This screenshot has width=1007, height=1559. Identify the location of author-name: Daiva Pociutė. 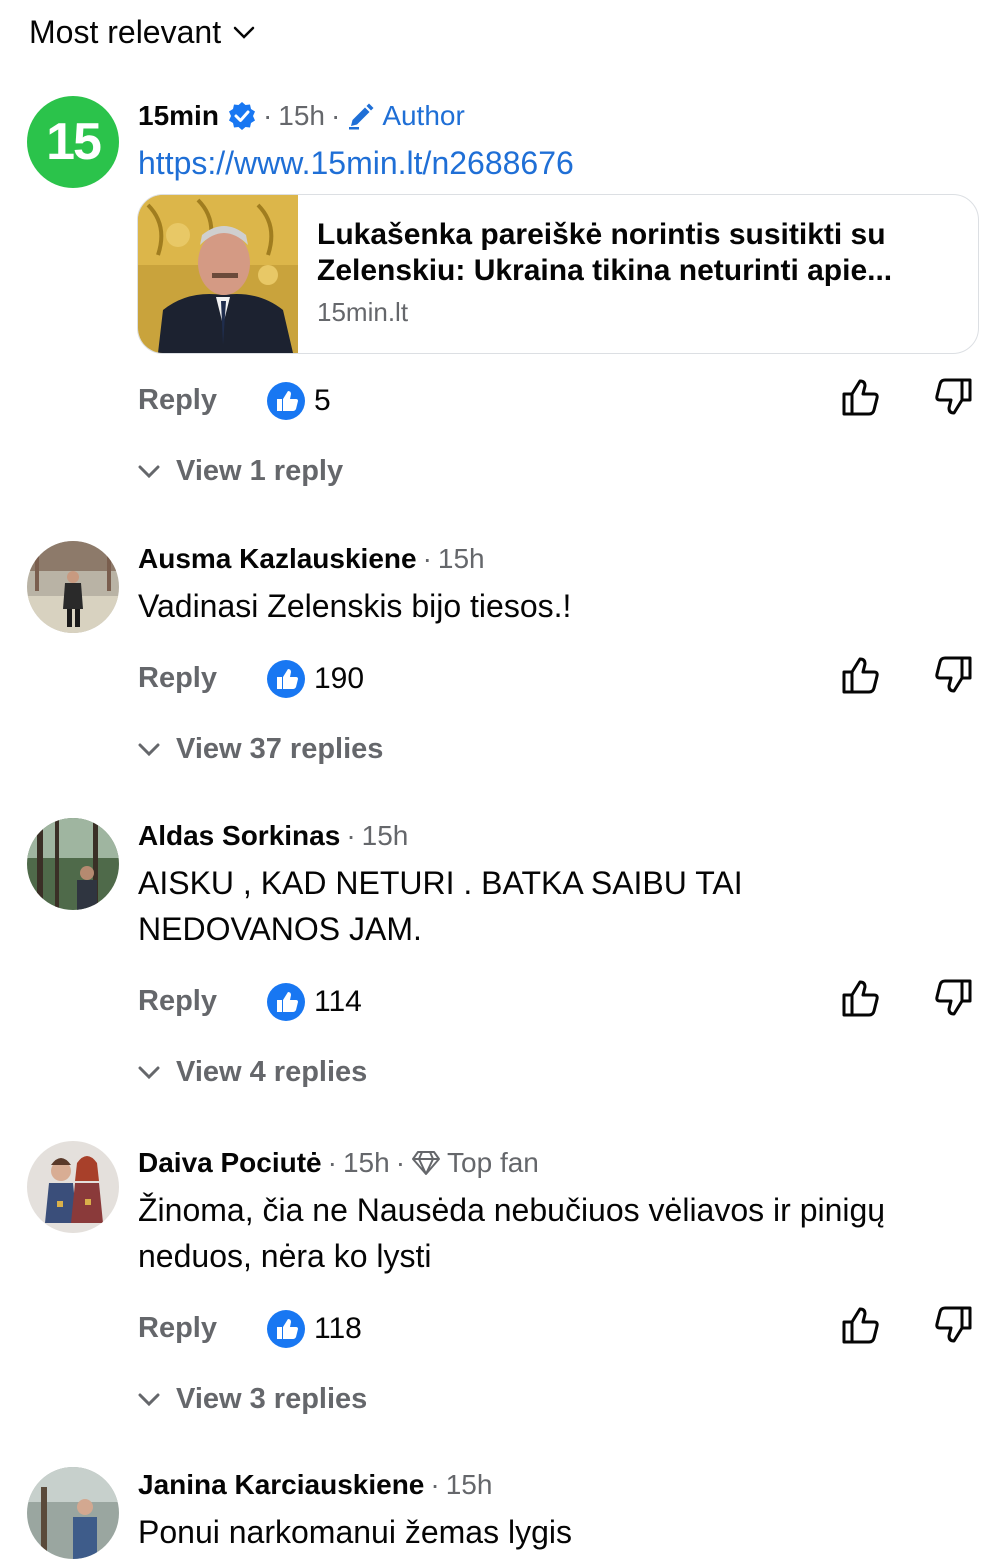
(230, 1163).